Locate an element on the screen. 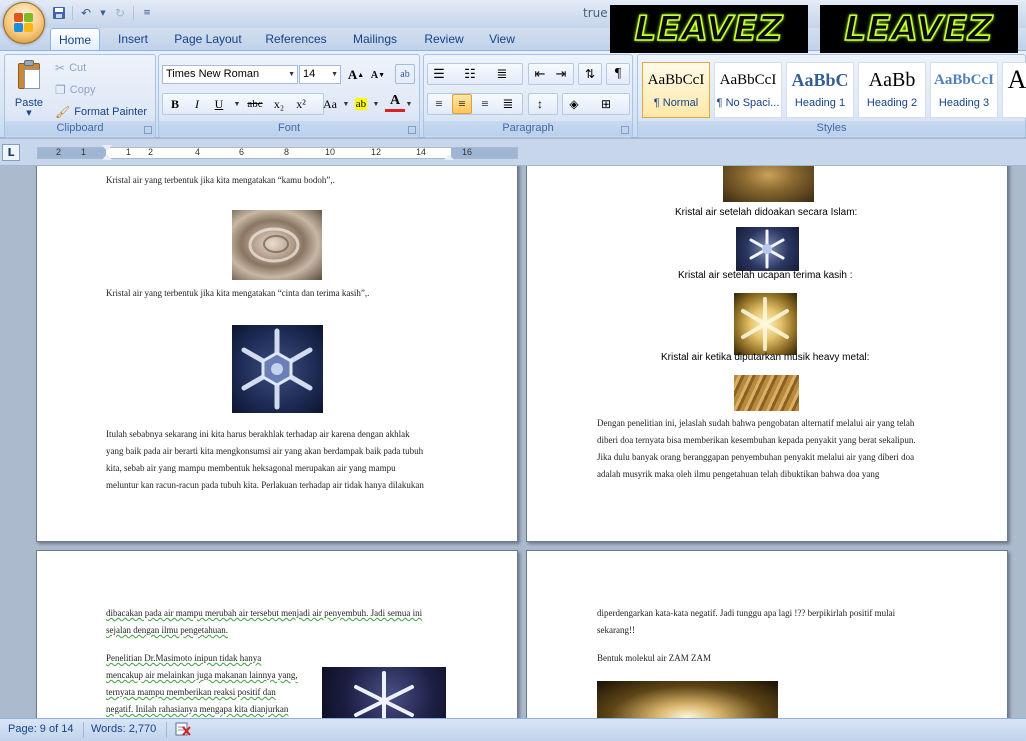 Image resolution: width=1026 pixels, height=741 pixels. horizontal-ruler: 2 1 1 2 4 6 8 10 12 14 16 is located at coordinates (277, 152).